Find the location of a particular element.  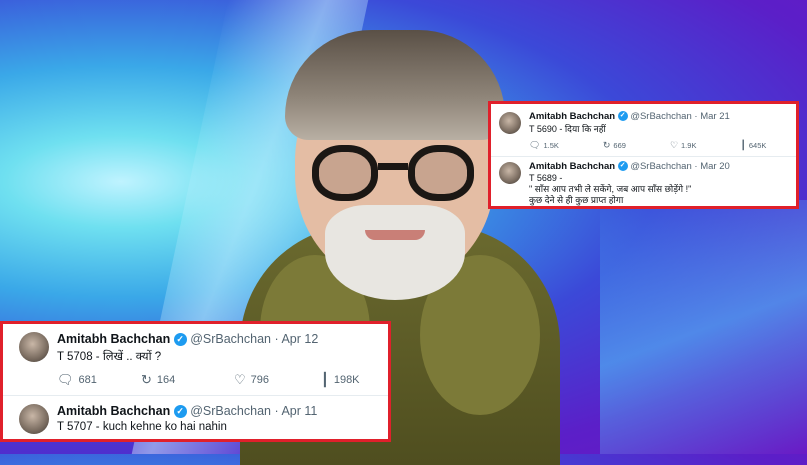

like-count: 1.9K is located at coordinates (689, 145).